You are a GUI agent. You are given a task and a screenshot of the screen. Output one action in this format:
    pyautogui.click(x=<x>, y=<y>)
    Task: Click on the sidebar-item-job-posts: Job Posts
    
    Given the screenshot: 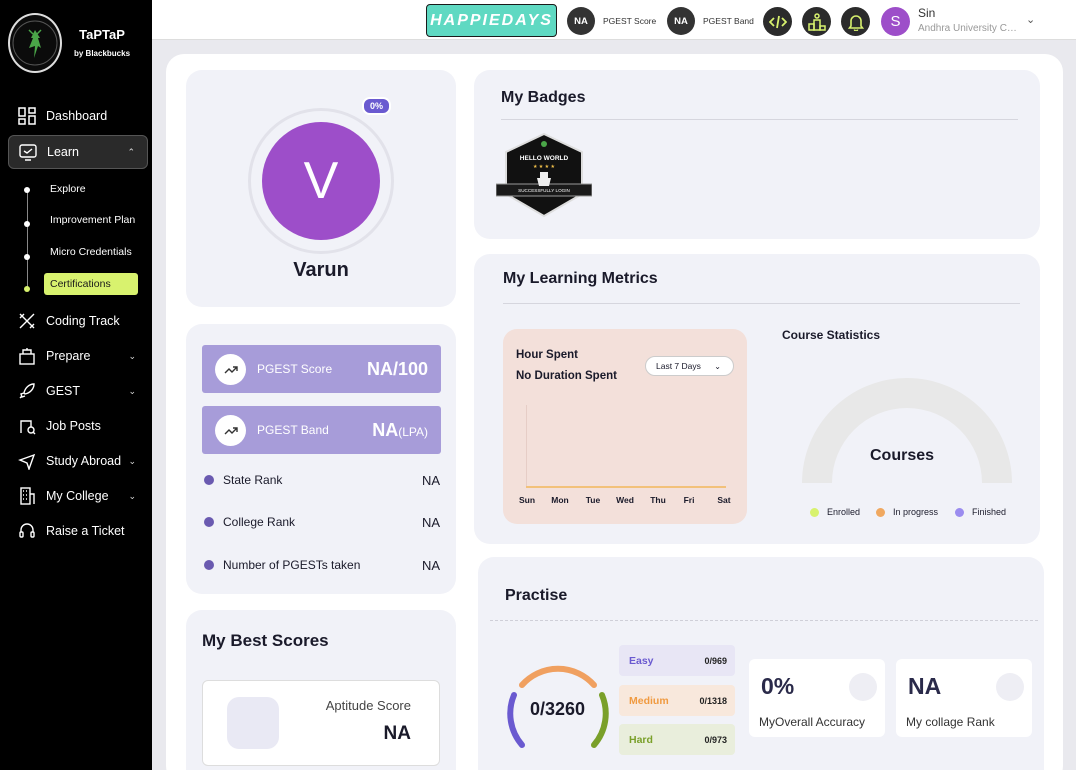 What is the action you would take?
    pyautogui.click(x=78, y=426)
    